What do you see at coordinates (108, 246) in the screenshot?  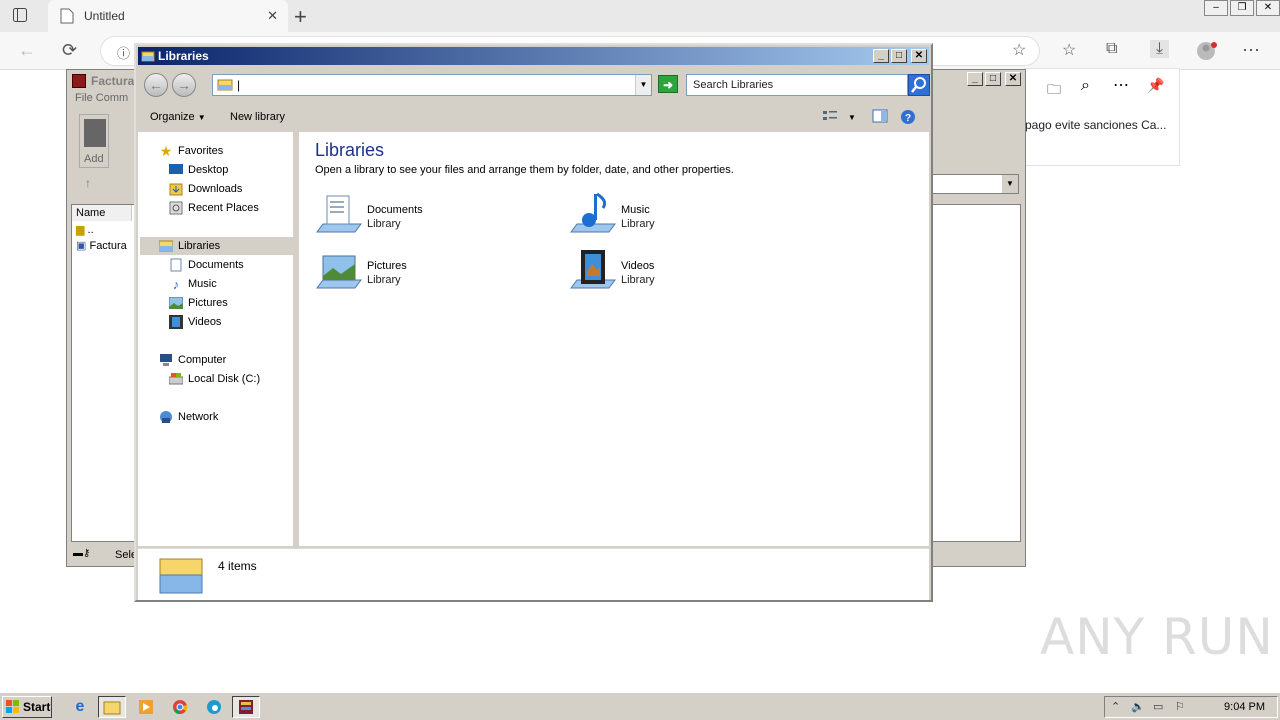 I see `row-label: Factura` at bounding box center [108, 246].